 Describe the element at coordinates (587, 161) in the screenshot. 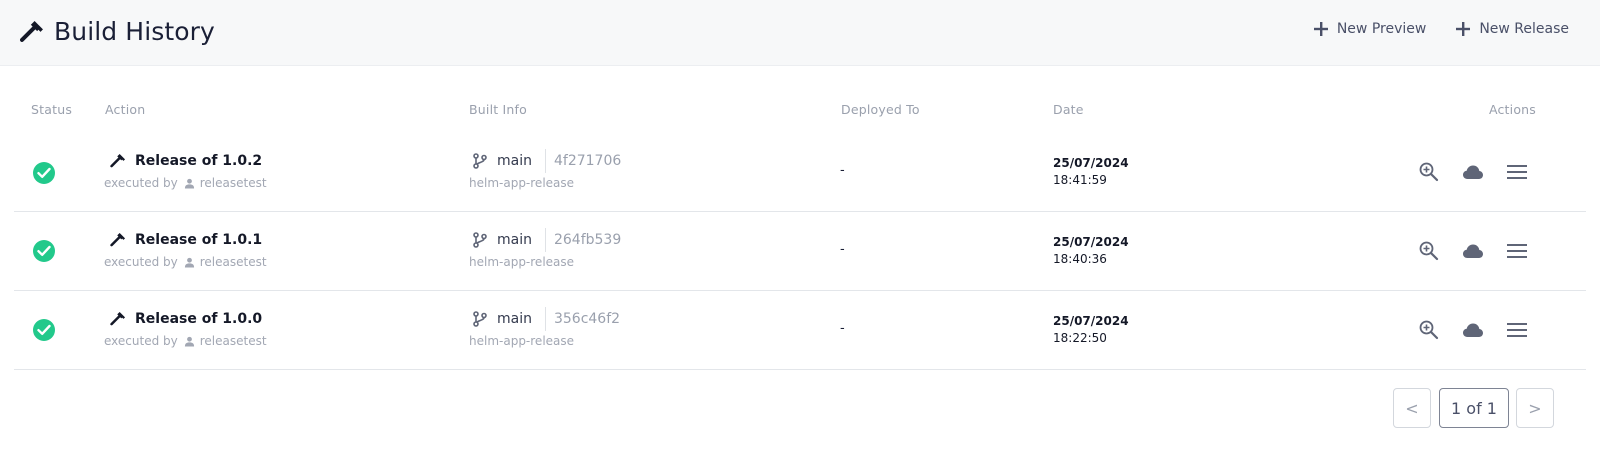

I see `commit-hash: 4f271706` at that location.